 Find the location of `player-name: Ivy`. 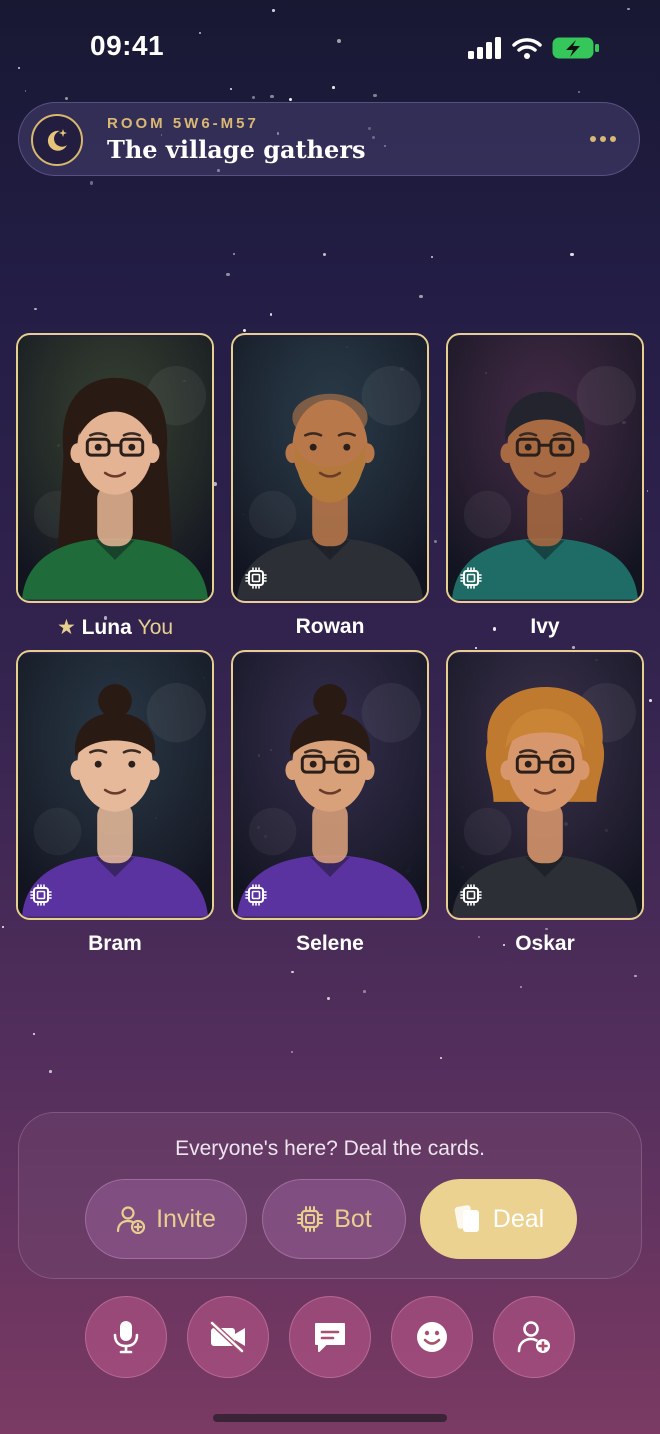

player-name: Ivy is located at coordinates (545, 627).